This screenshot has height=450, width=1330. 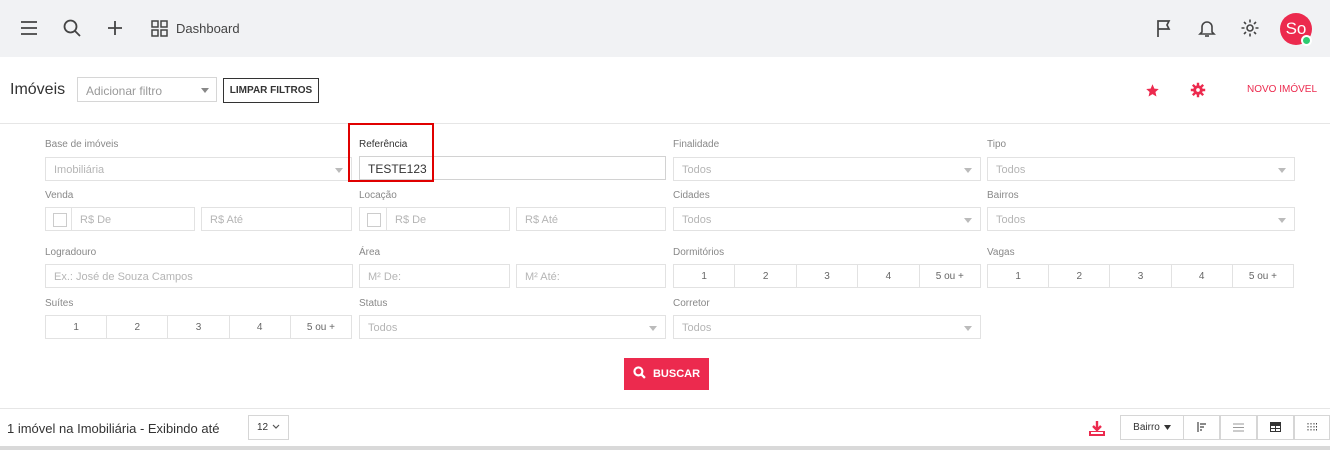 What do you see at coordinates (591, 219) in the screenshot?
I see `locacao-to-input: R$ Até` at bounding box center [591, 219].